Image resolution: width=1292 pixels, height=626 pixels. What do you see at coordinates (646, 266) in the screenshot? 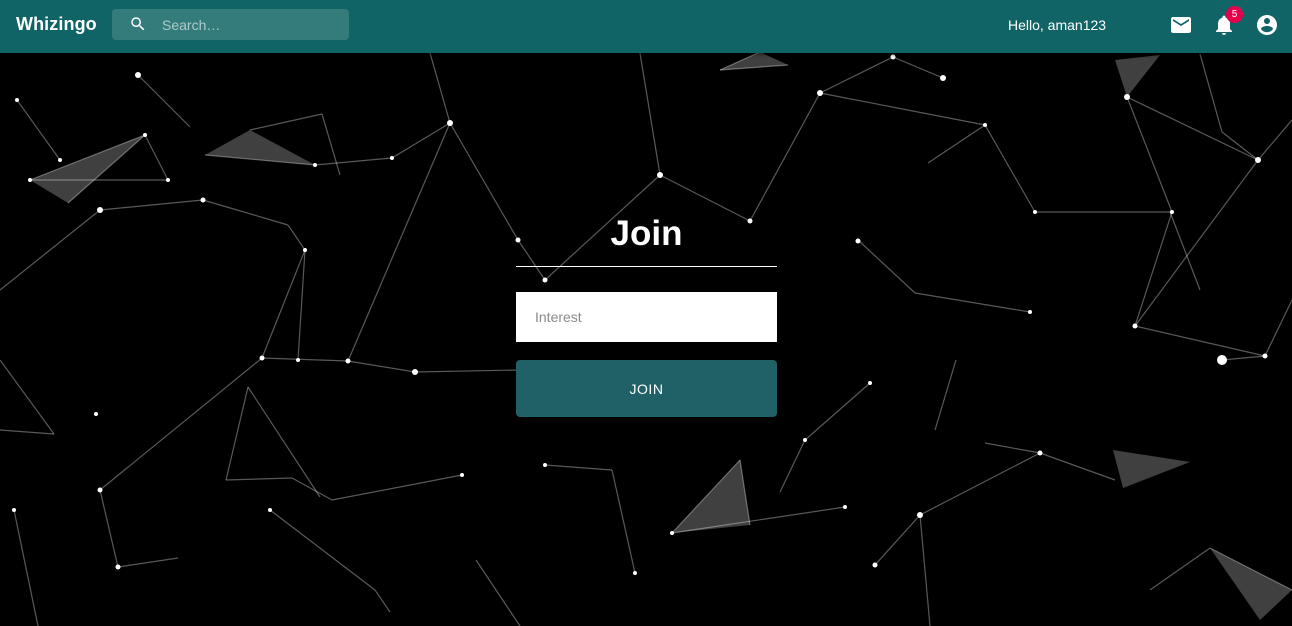
I see `heading-divider` at bounding box center [646, 266].